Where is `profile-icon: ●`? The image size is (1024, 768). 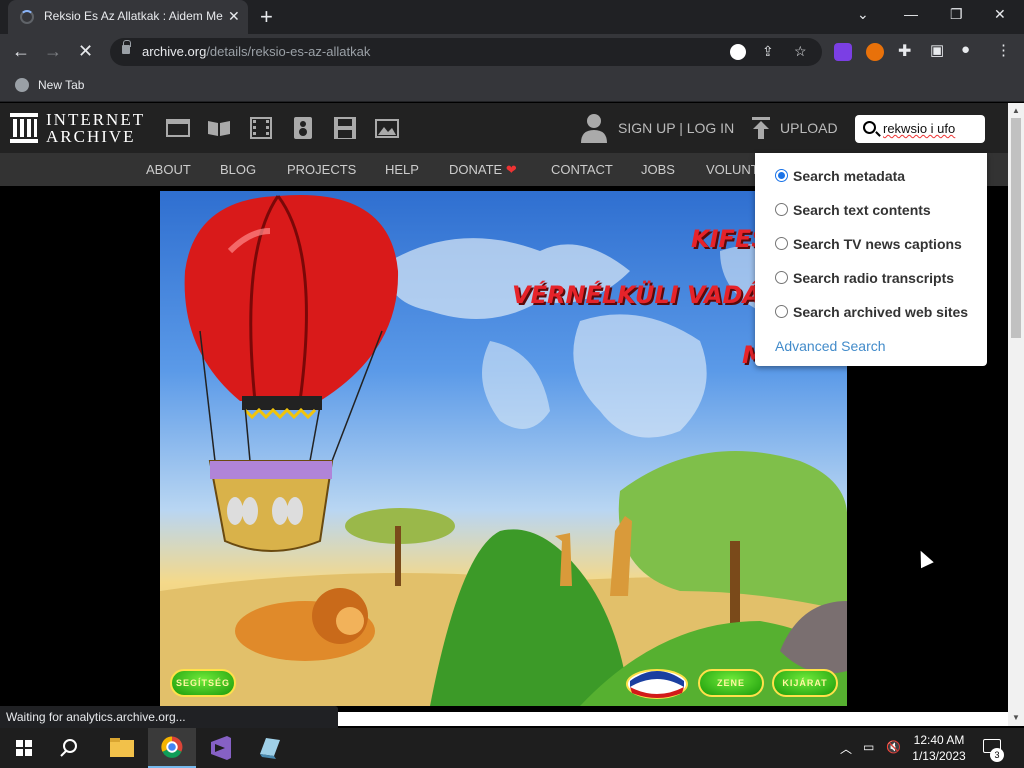
profile-icon: ● is located at coordinates (965, 49).